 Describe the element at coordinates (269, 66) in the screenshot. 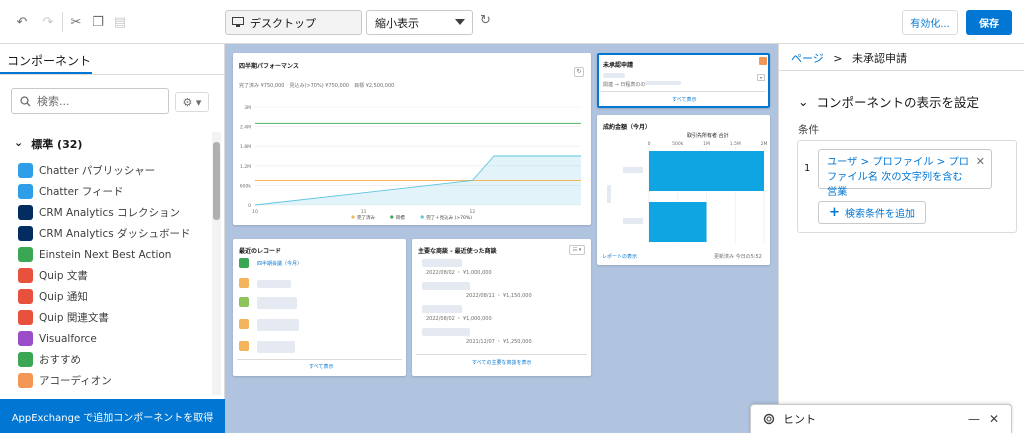

I see `card-title: 四半期パフォーマンス` at that location.